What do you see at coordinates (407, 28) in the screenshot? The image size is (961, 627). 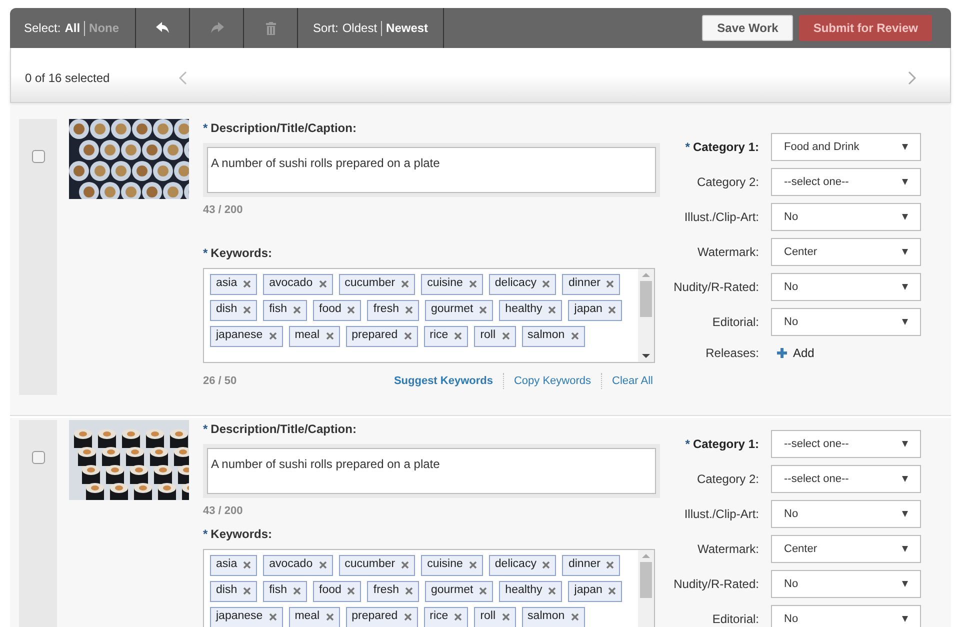 I see `sort-option: Newest` at bounding box center [407, 28].